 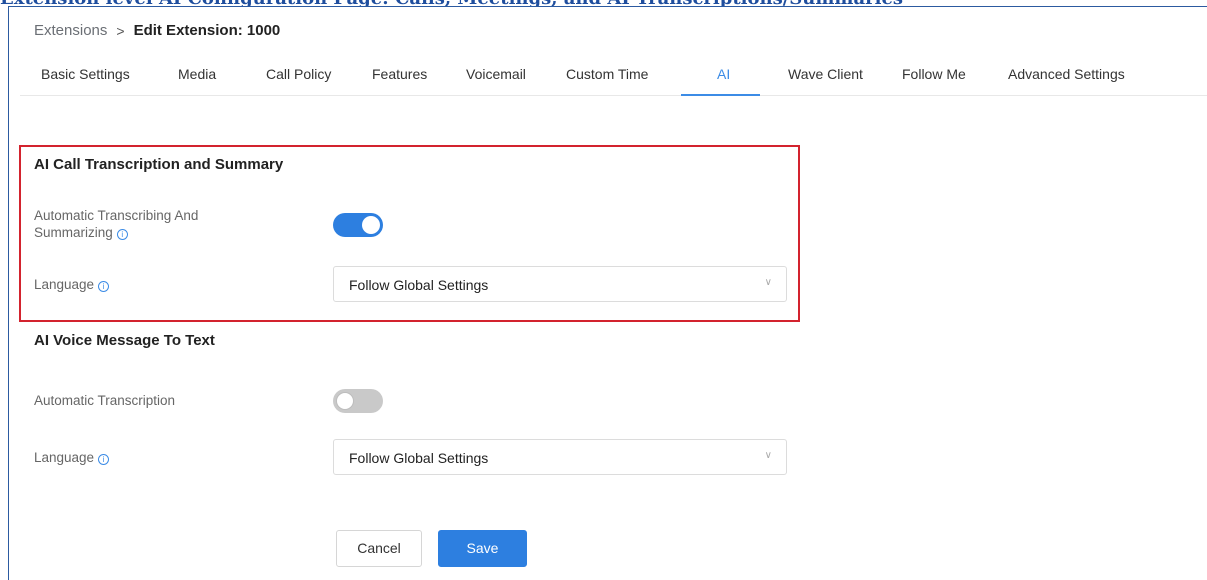 I want to click on tab-follow-me: Follow Me, so click(x=934, y=74).